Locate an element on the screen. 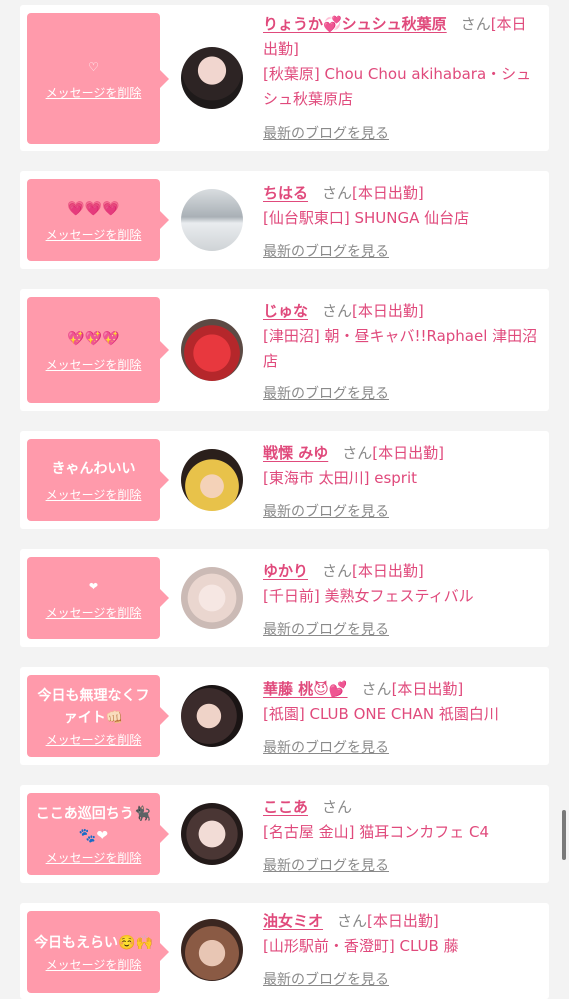  cast-name-link: ちはる is located at coordinates (285, 193).